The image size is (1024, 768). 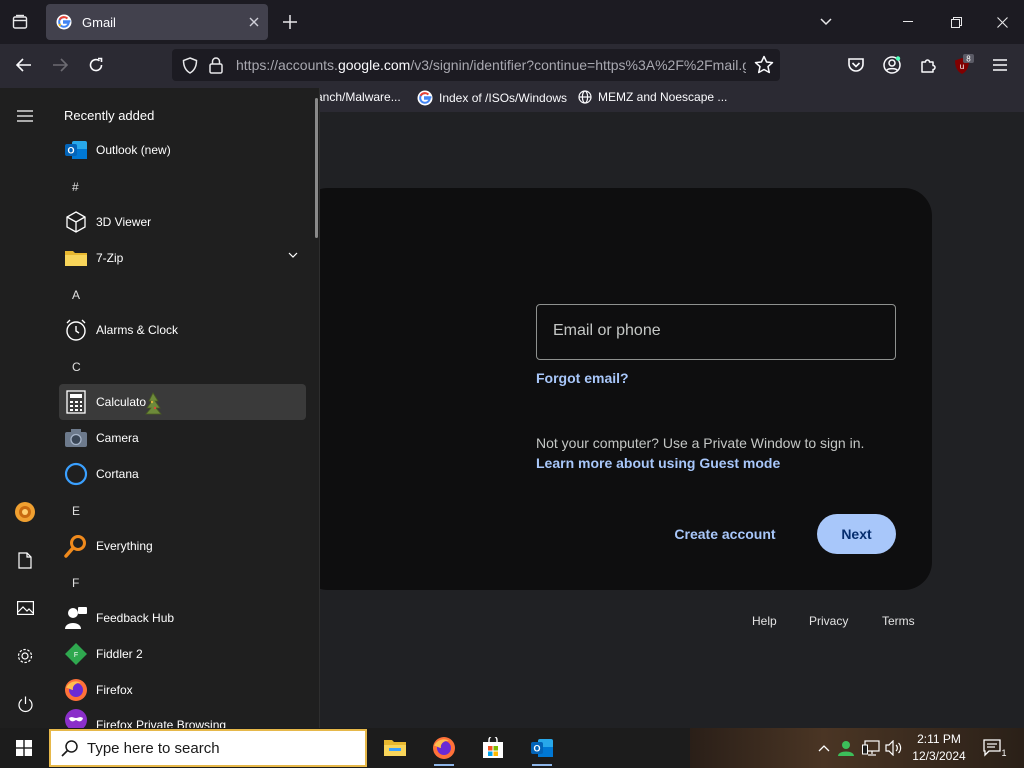 I want to click on app-camera: Camera, so click(x=182, y=438).